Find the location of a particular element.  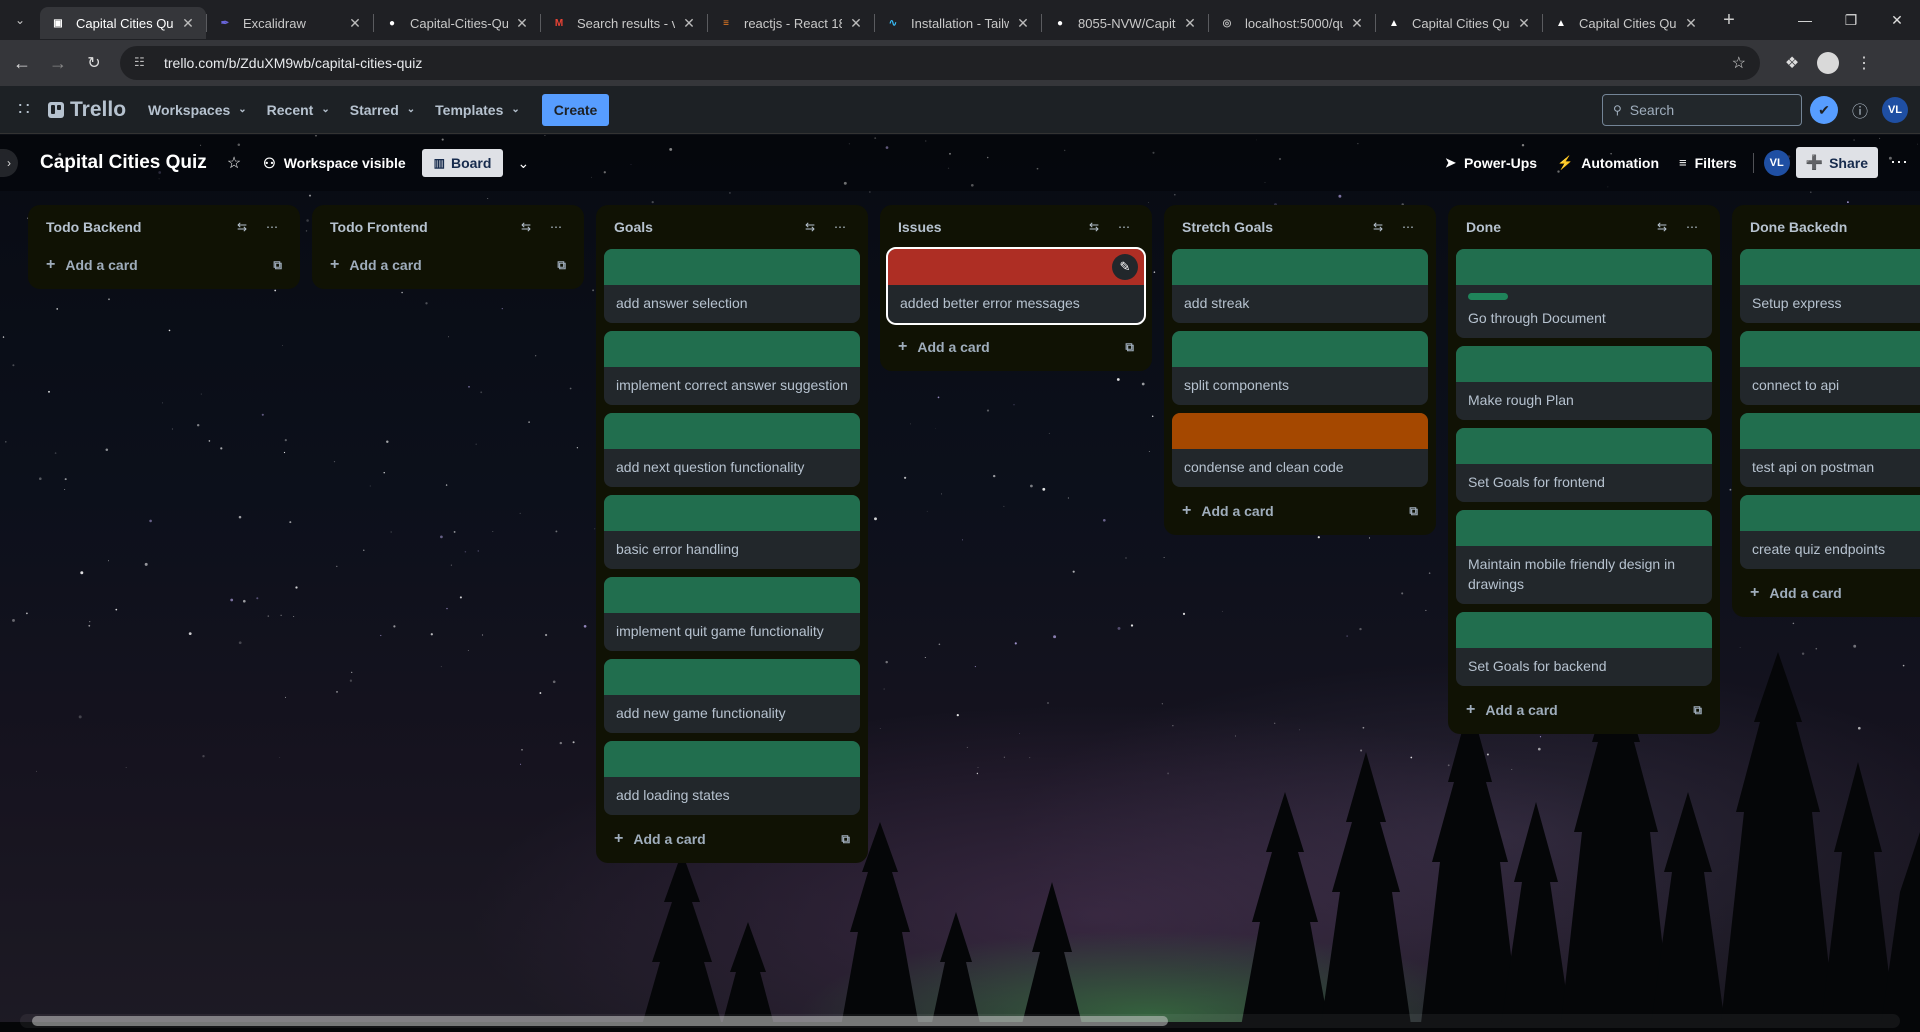

browser-tab: ● 8055-NVW/Capit ✕ is located at coordinates (1125, 23).